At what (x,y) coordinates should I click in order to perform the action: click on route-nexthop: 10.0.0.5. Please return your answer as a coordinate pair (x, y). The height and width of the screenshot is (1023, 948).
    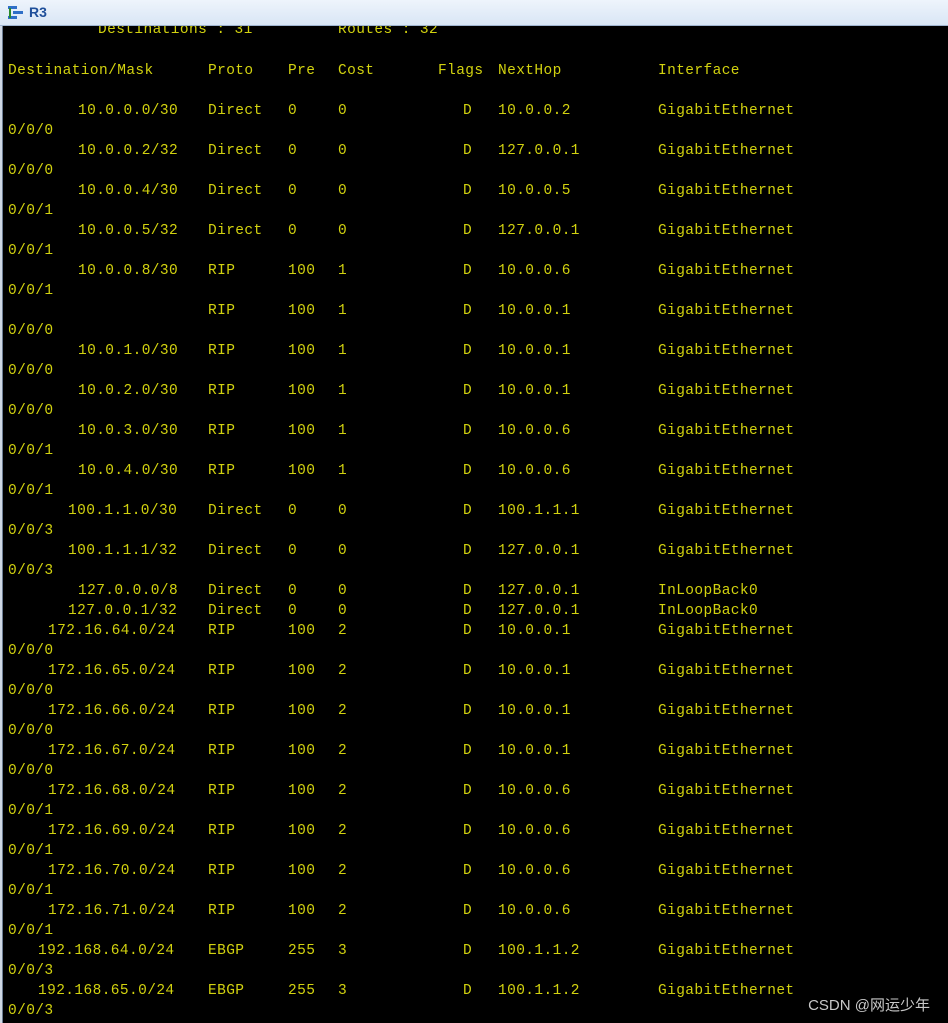
    Looking at the image, I should click on (534, 191).